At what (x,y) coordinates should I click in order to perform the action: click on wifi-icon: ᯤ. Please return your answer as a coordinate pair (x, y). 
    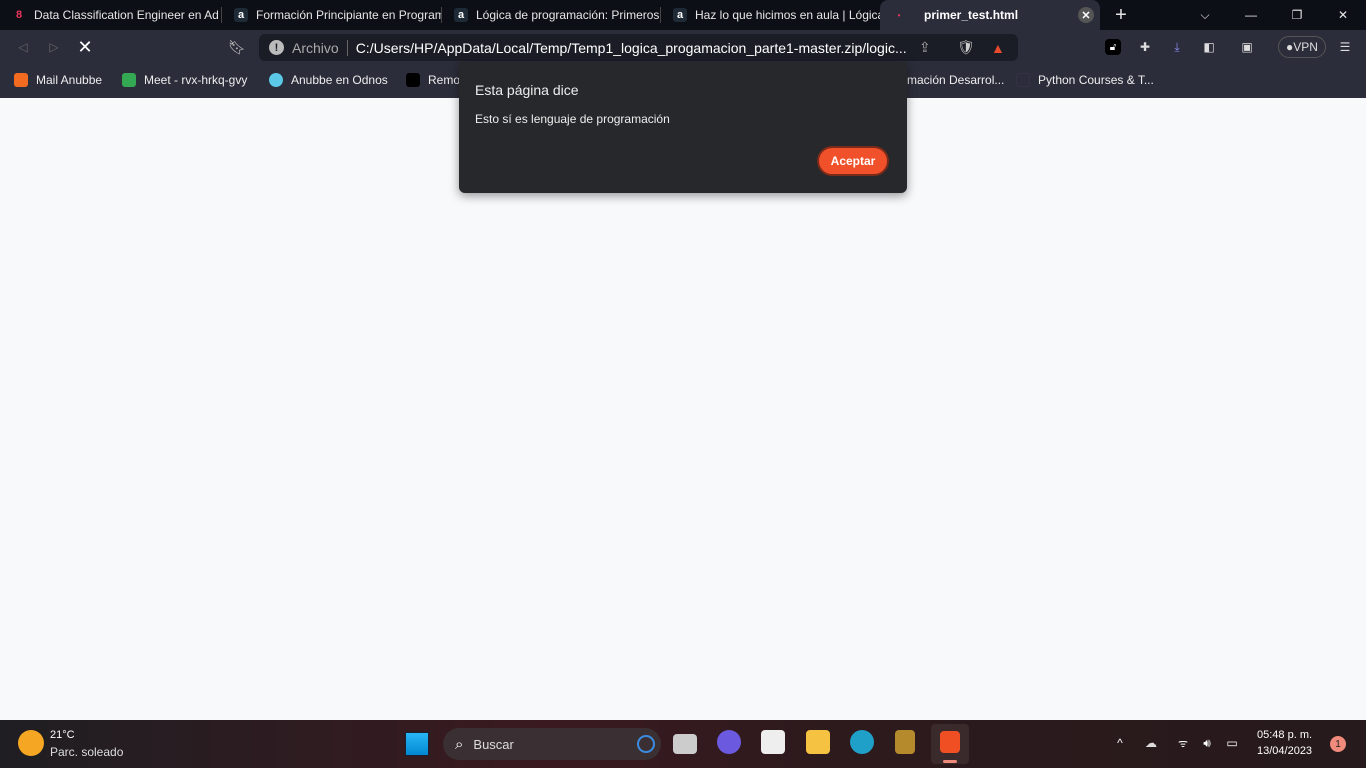
    Looking at the image, I should click on (1183, 743).